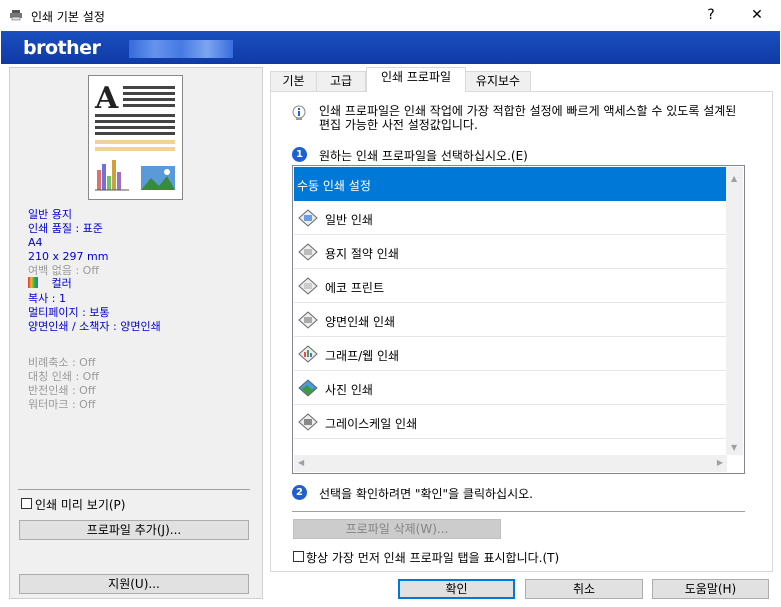 This screenshot has width=781, height=607. What do you see at coordinates (757, 15) in the screenshot?
I see `close-button: ✕` at bounding box center [757, 15].